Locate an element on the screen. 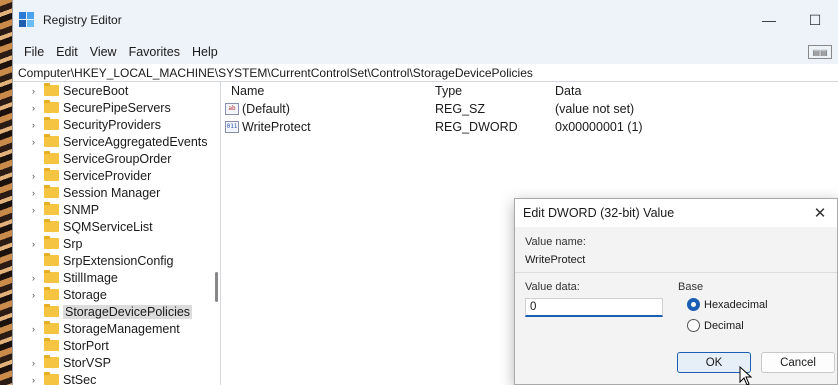  tree-item-label: StSec is located at coordinates (80, 378).